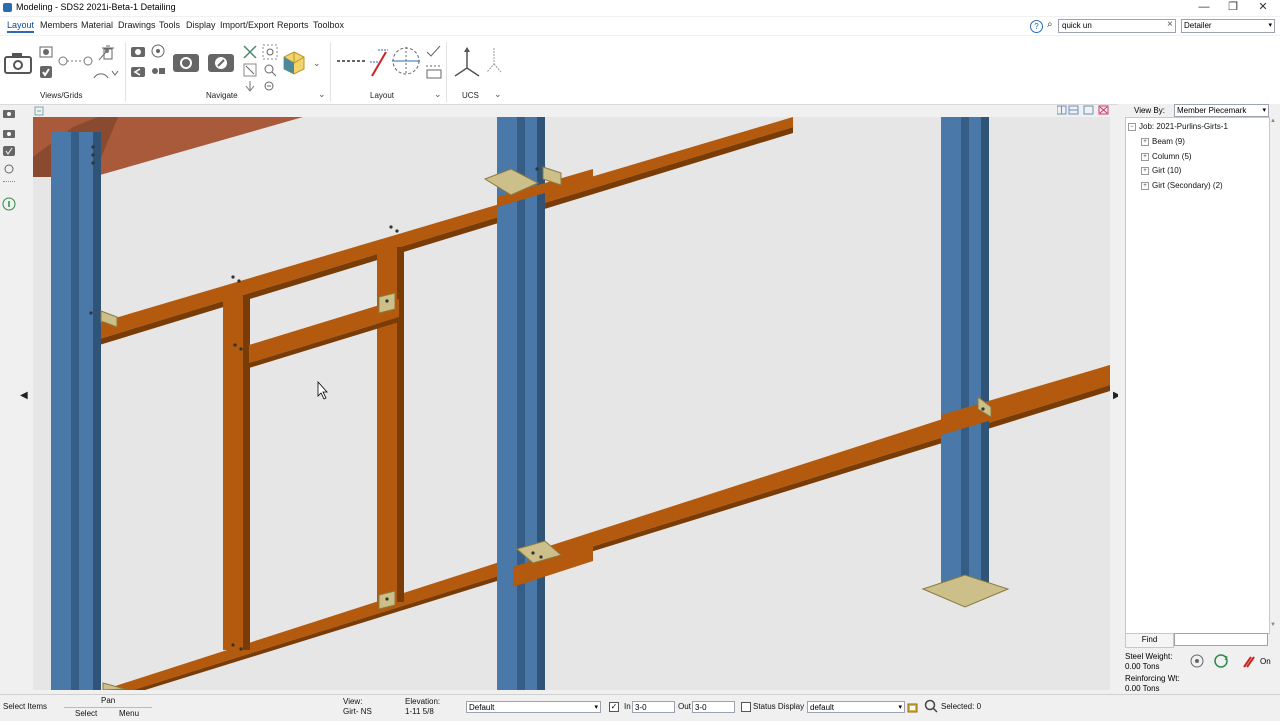  I want to click on minimize-button: —, so click(1204, 8).